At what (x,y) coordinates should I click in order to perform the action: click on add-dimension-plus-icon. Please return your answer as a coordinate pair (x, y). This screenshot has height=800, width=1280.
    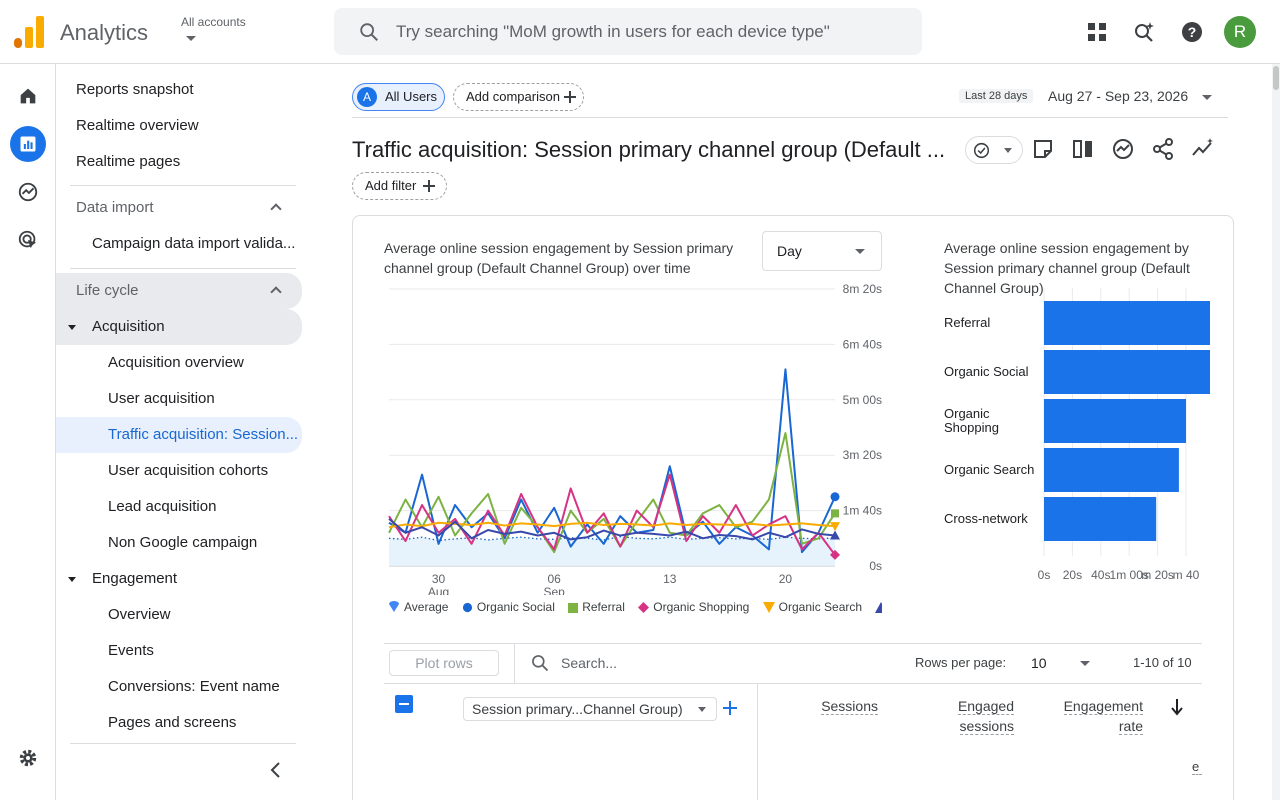
    Looking at the image, I should click on (730, 708).